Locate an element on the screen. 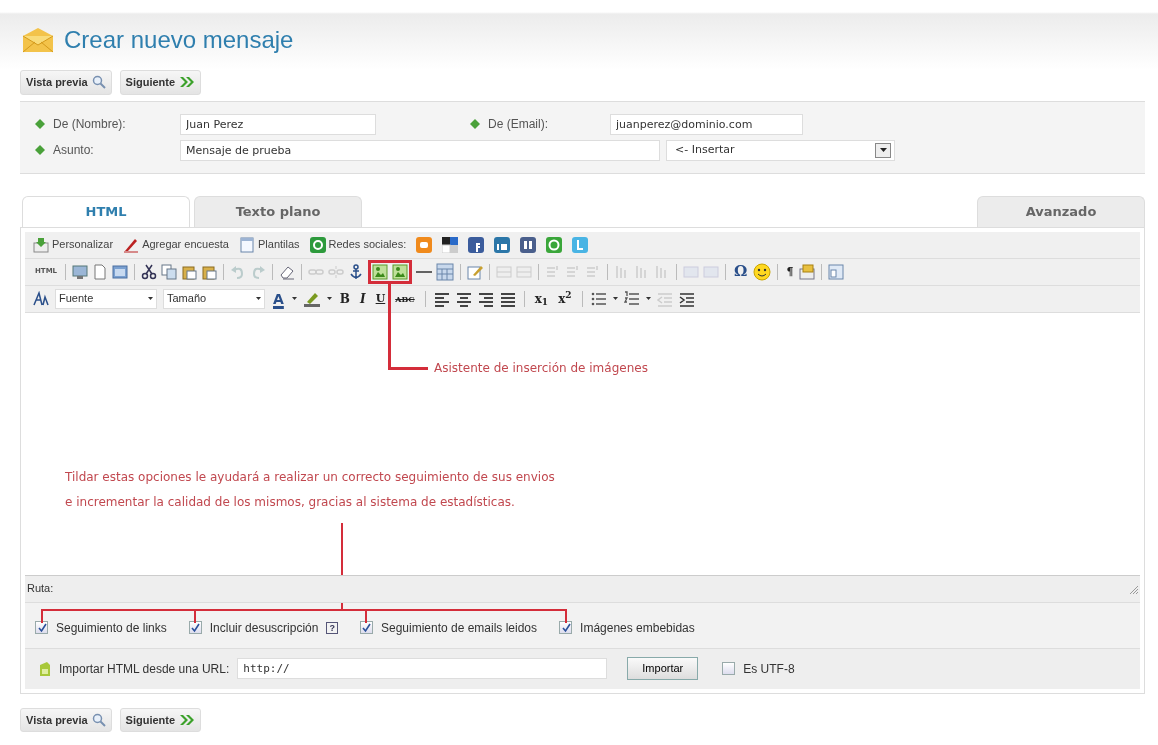  bullet-list-icon is located at coordinates (598, 298).